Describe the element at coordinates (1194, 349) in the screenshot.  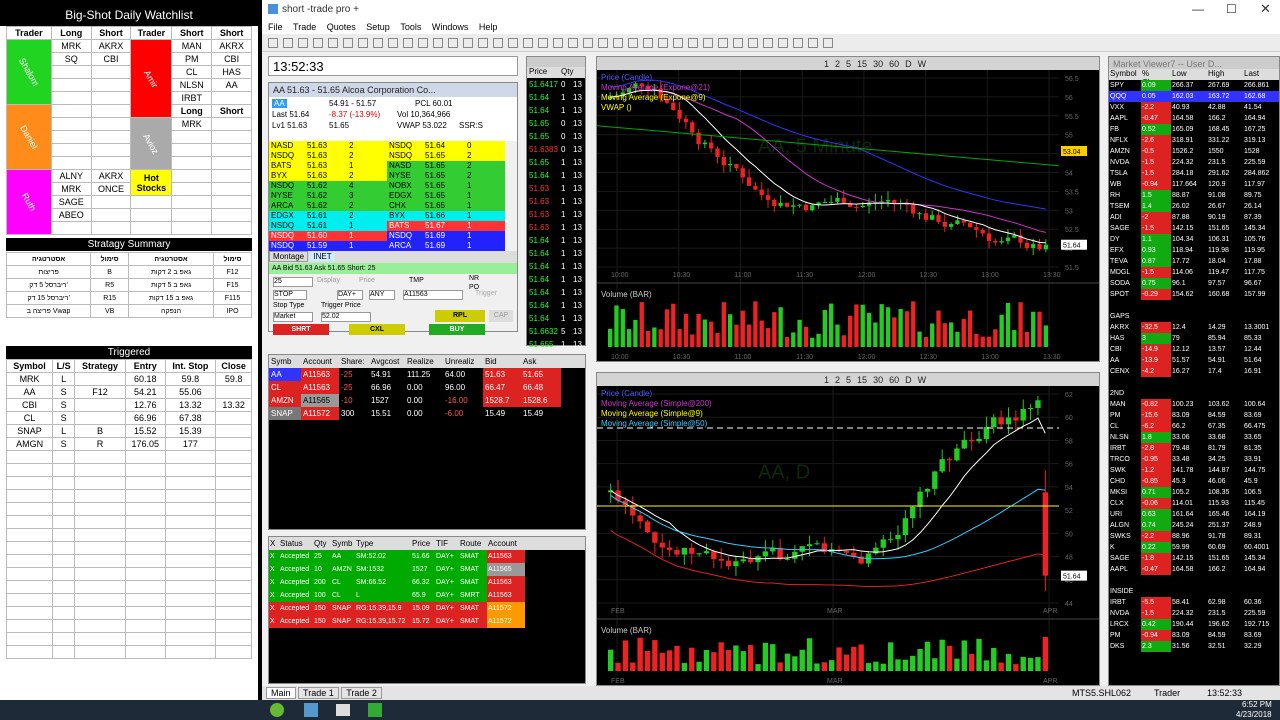
I see `viewer-row: CBI -14.9 12.12 13.57 12.44` at that location.